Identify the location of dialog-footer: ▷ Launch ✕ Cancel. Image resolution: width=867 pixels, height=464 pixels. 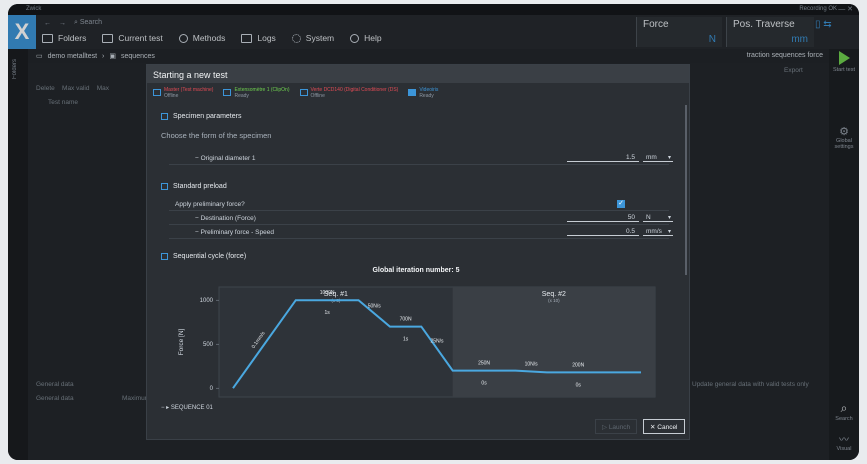
(418, 426).